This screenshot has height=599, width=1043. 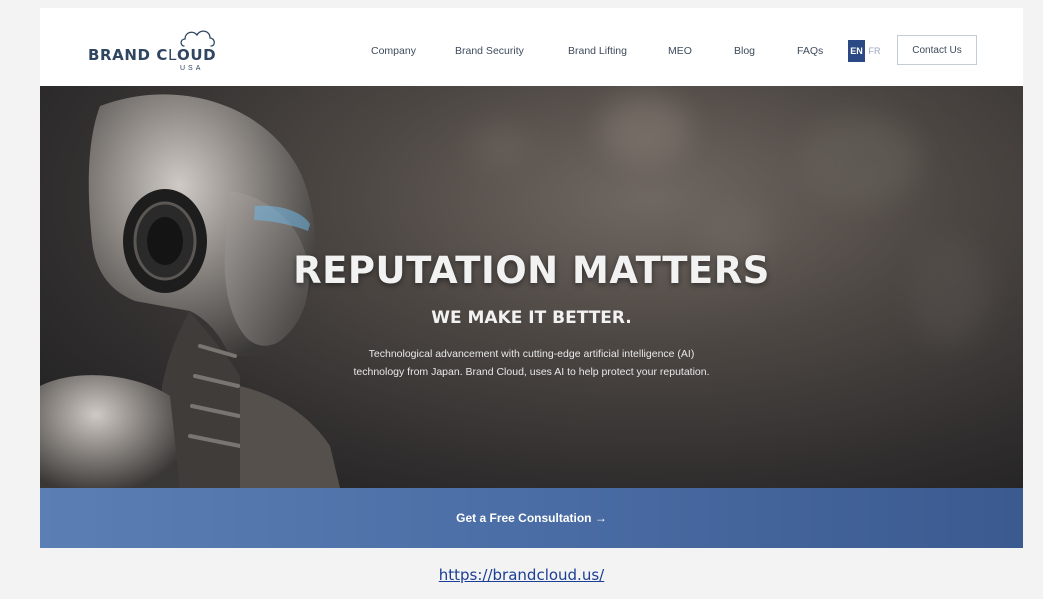 What do you see at coordinates (152, 55) in the screenshot?
I see `brand-name: BRAND CLOUD` at bounding box center [152, 55].